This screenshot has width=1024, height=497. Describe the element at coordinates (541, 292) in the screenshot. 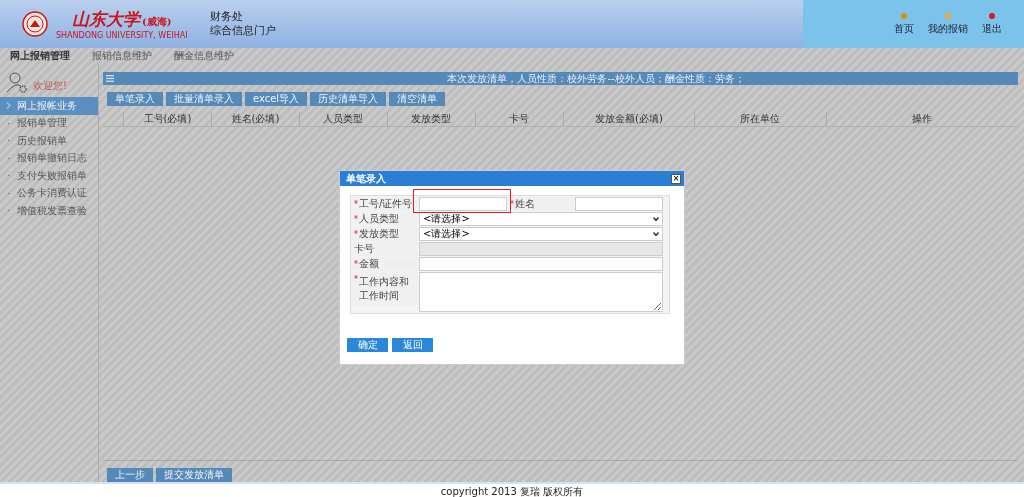

I see `textarea-field` at that location.